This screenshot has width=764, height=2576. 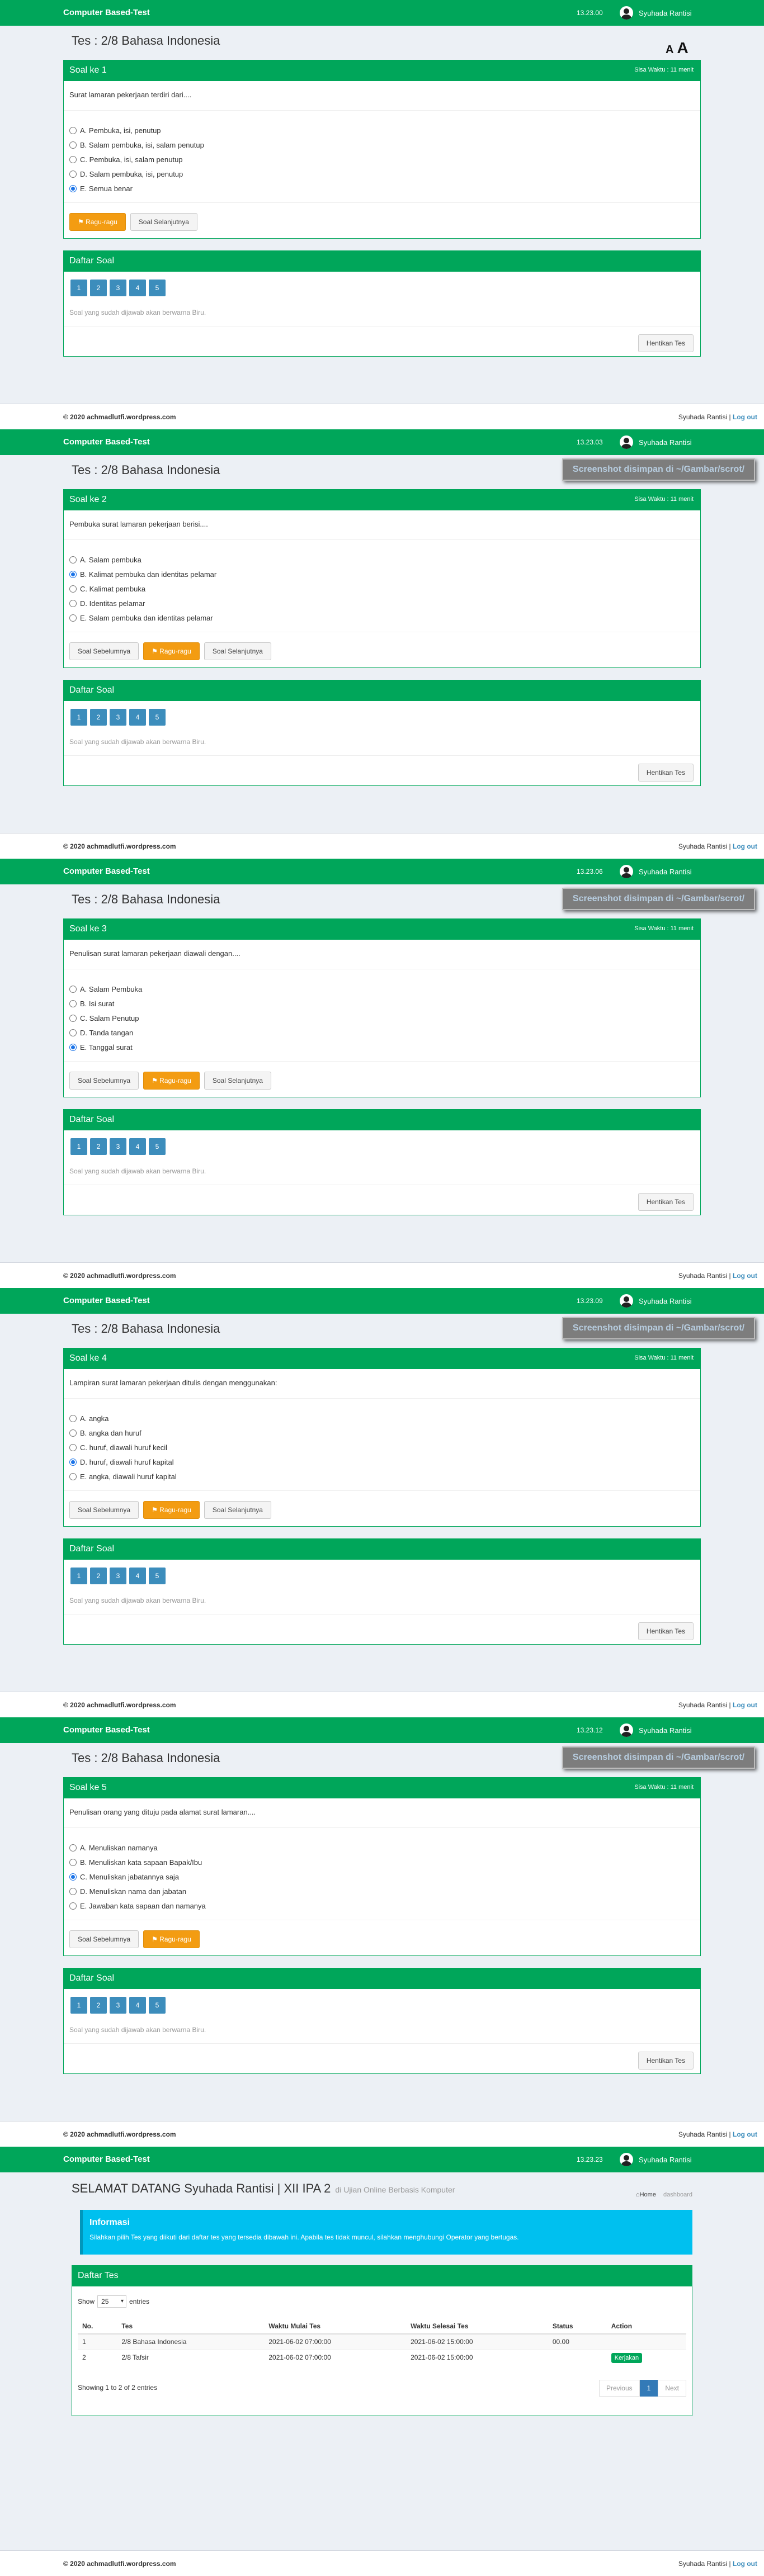 What do you see at coordinates (646, 2194) in the screenshot?
I see `breadcrumb-home: Home` at bounding box center [646, 2194].